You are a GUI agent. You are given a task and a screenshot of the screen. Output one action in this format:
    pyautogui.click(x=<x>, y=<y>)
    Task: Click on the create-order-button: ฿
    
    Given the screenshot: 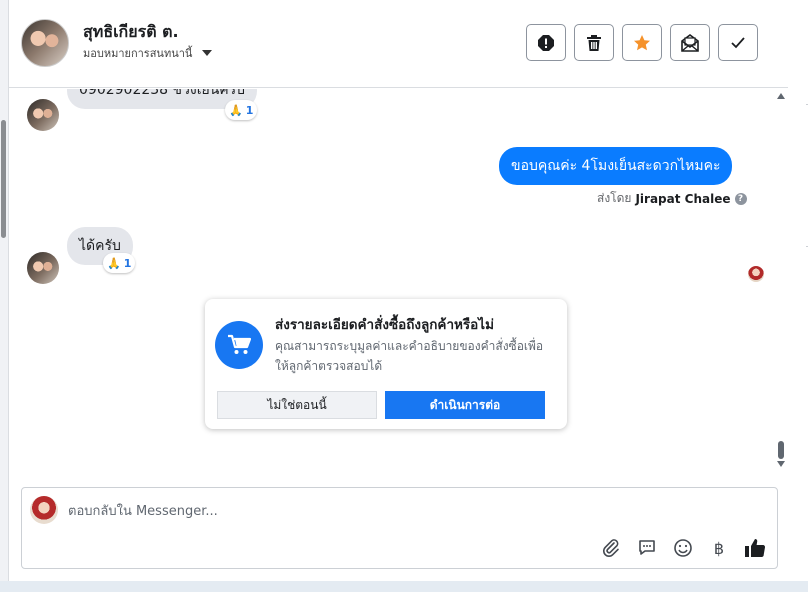 What is the action you would take?
    pyautogui.click(x=719, y=548)
    